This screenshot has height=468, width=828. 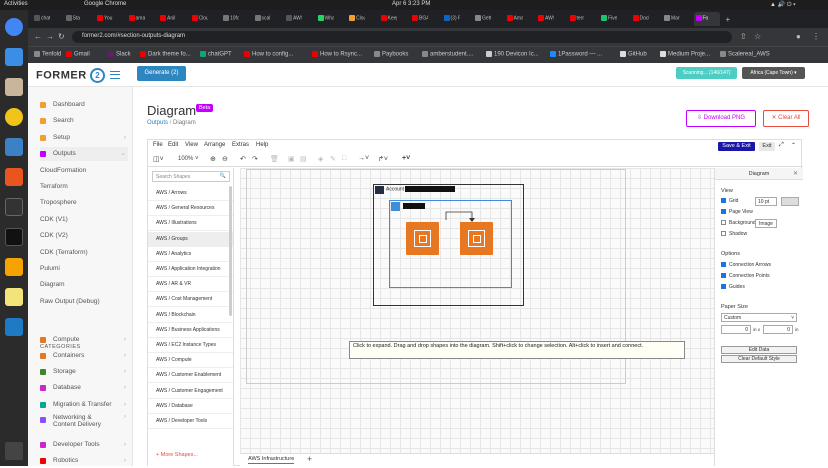 I want to click on sublime-icon, so click(x=14, y=267).